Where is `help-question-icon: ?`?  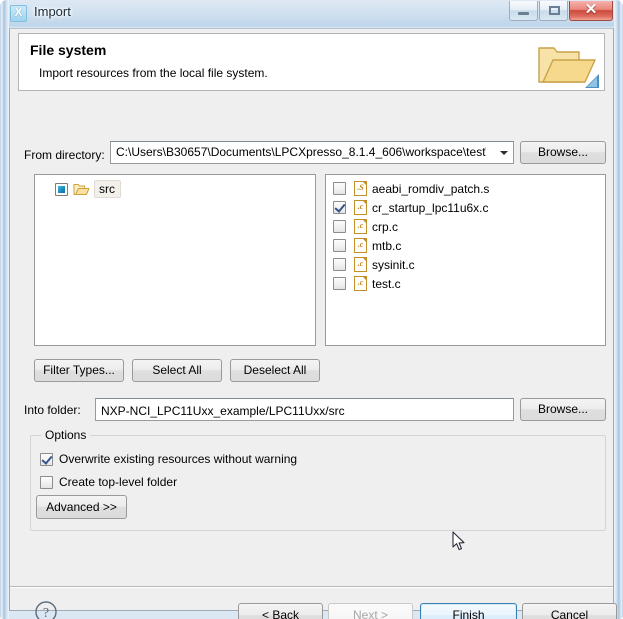
help-question-icon: ? is located at coordinates (46, 609).